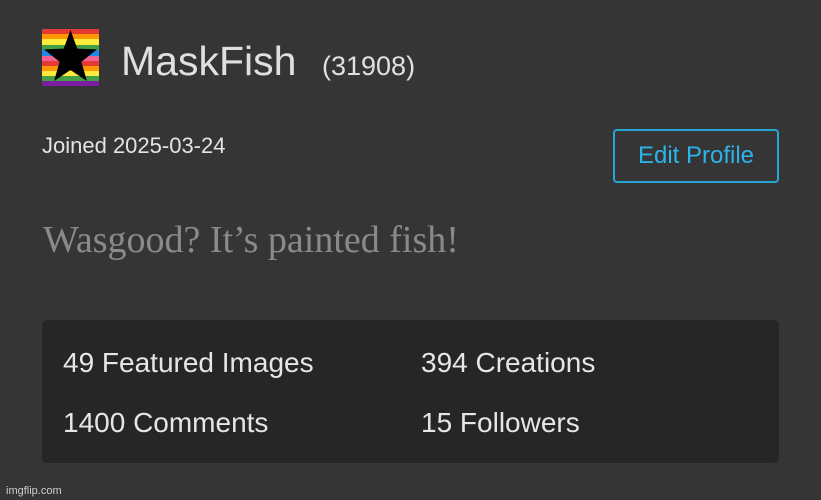 This screenshot has width=821, height=500. I want to click on avatar, so click(70, 57).